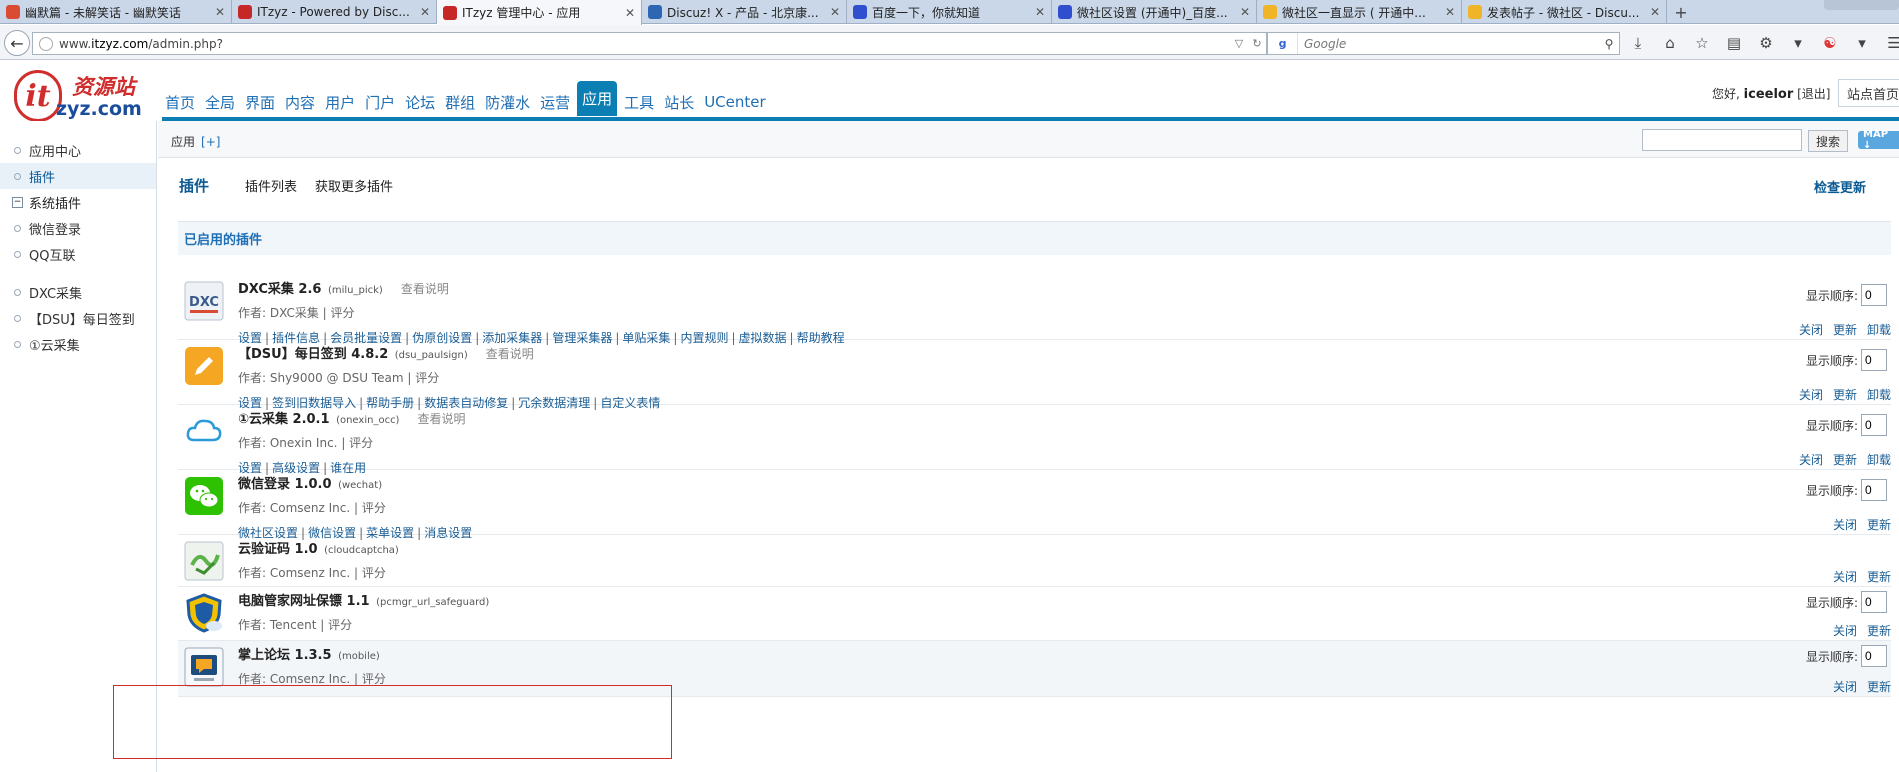 The height and width of the screenshot is (772, 1899). I want to click on reload-icon: ↻, so click(1257, 43).